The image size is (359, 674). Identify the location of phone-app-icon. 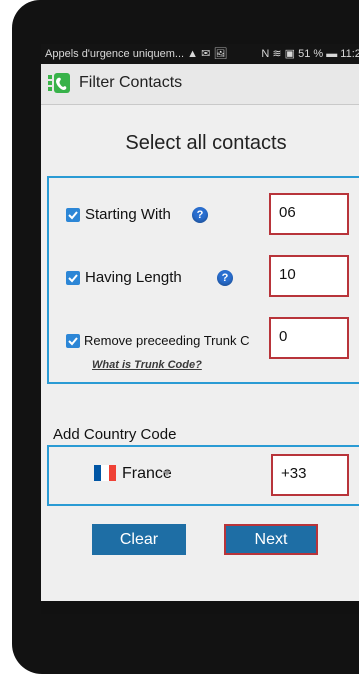
(59, 83).